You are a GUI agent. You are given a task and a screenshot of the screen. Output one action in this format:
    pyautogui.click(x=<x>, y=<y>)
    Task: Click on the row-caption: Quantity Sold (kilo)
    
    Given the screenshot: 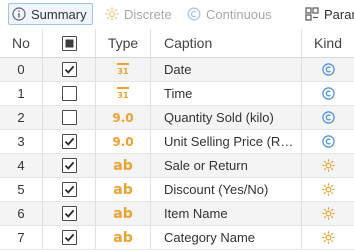 What is the action you would take?
    pyautogui.click(x=219, y=117)
    